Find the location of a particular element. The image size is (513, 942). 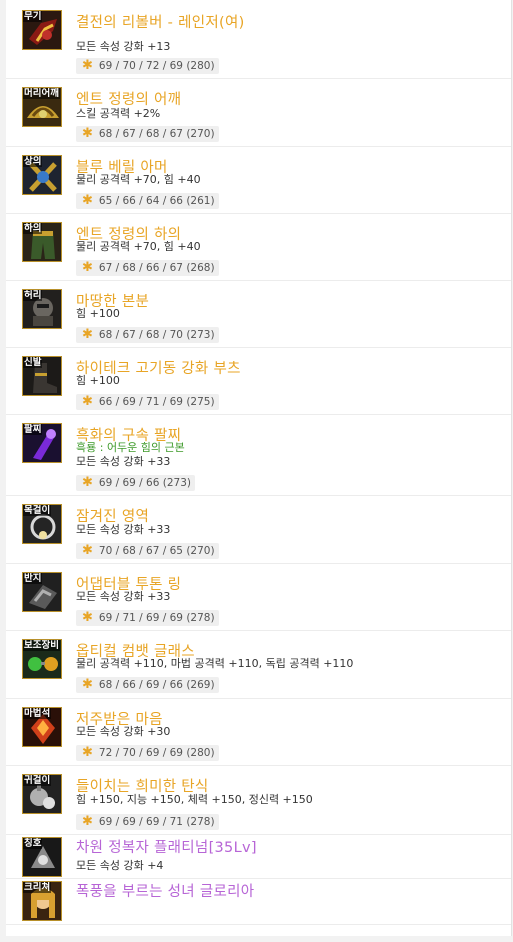

slot-label: 팔찌 is located at coordinates (33, 429).